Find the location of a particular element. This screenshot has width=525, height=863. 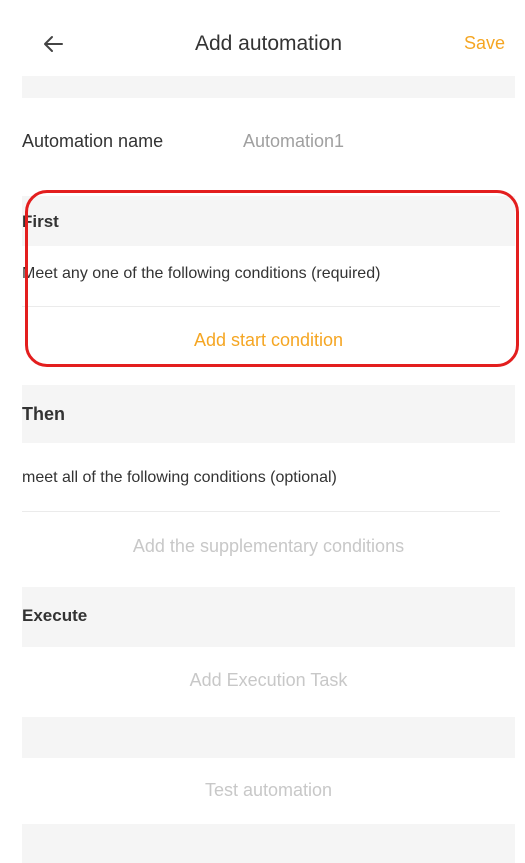

spacer-strip is located at coordinates (268, 737).